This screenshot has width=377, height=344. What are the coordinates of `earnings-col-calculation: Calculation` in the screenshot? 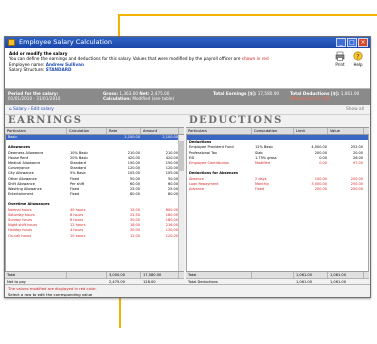 It's located at (87, 131).